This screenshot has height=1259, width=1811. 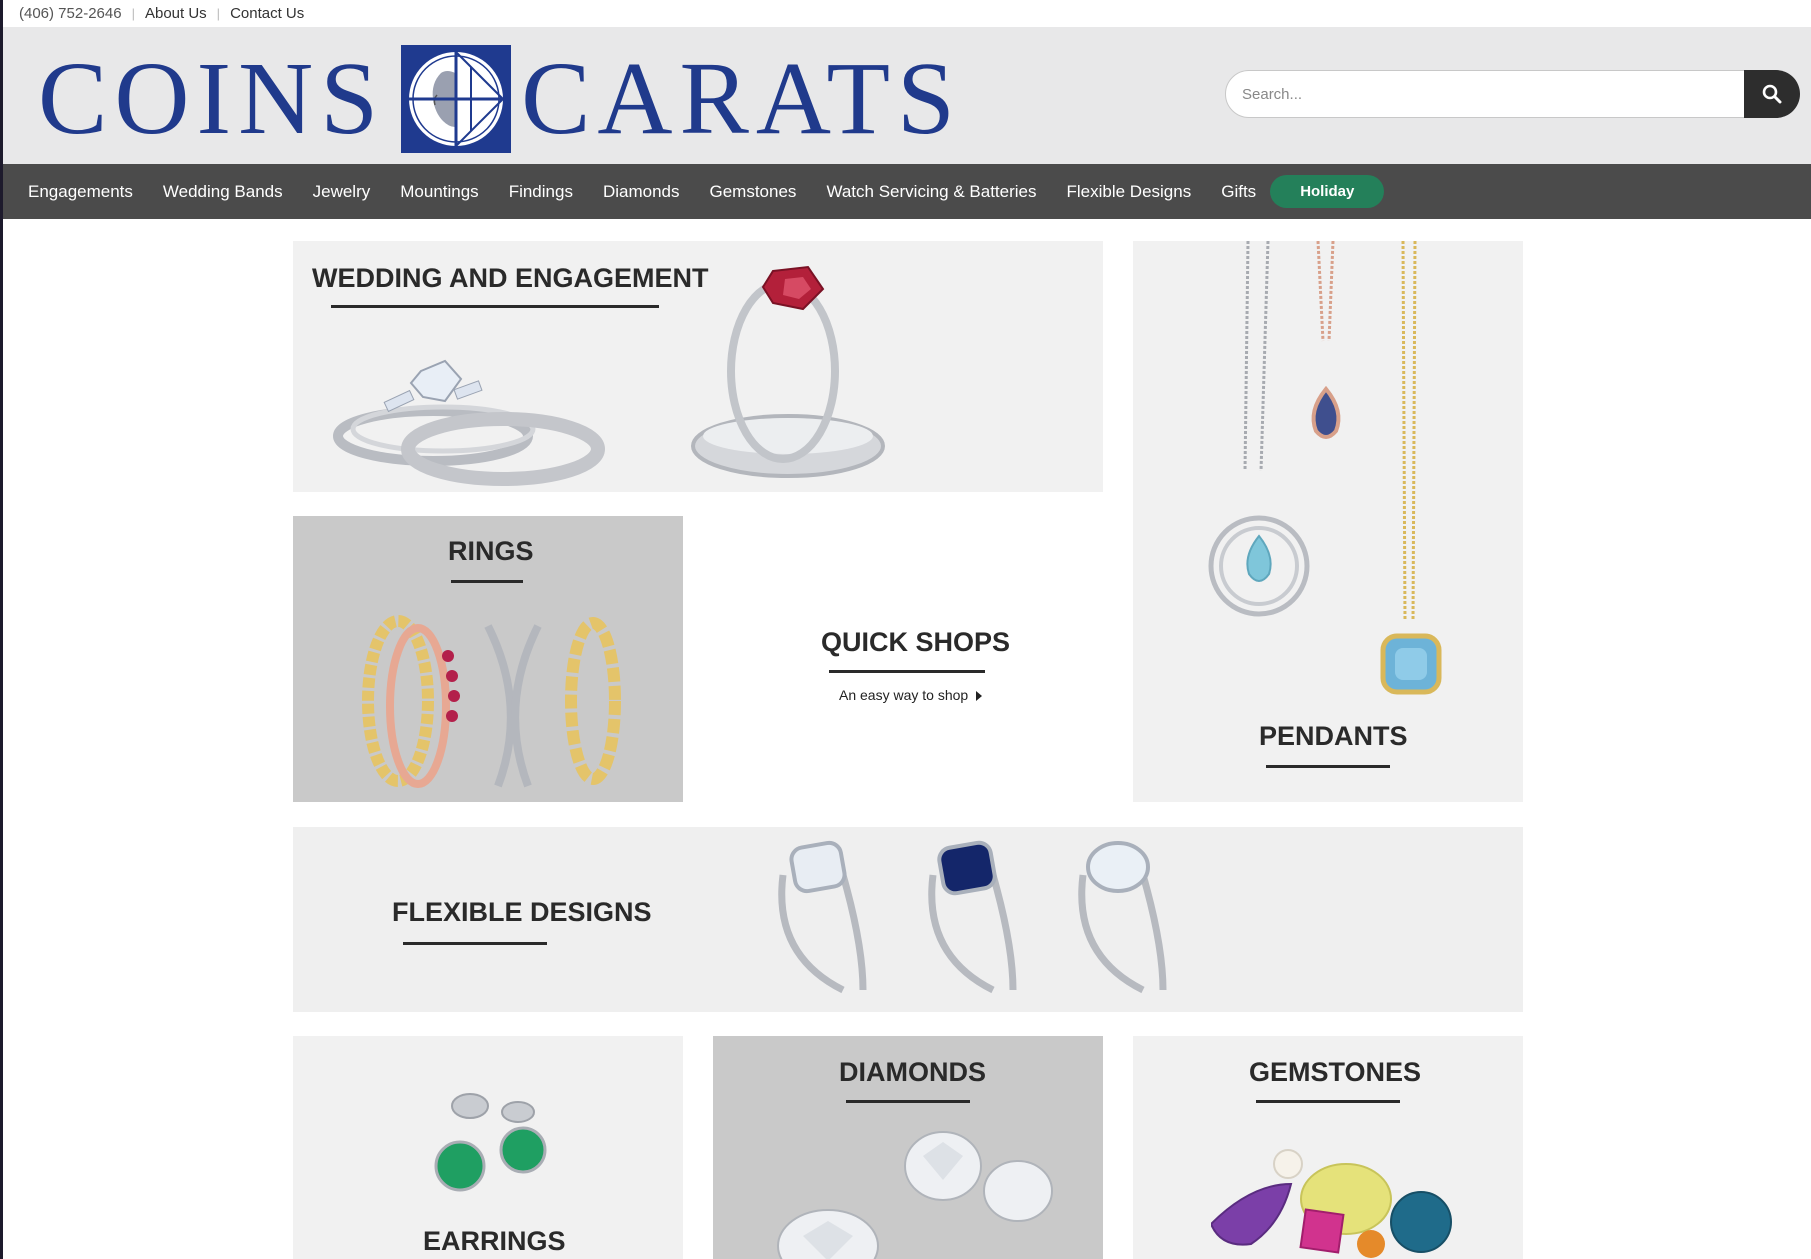 I want to click on quick-shops-link: An easy way to shop, so click(x=911, y=695).